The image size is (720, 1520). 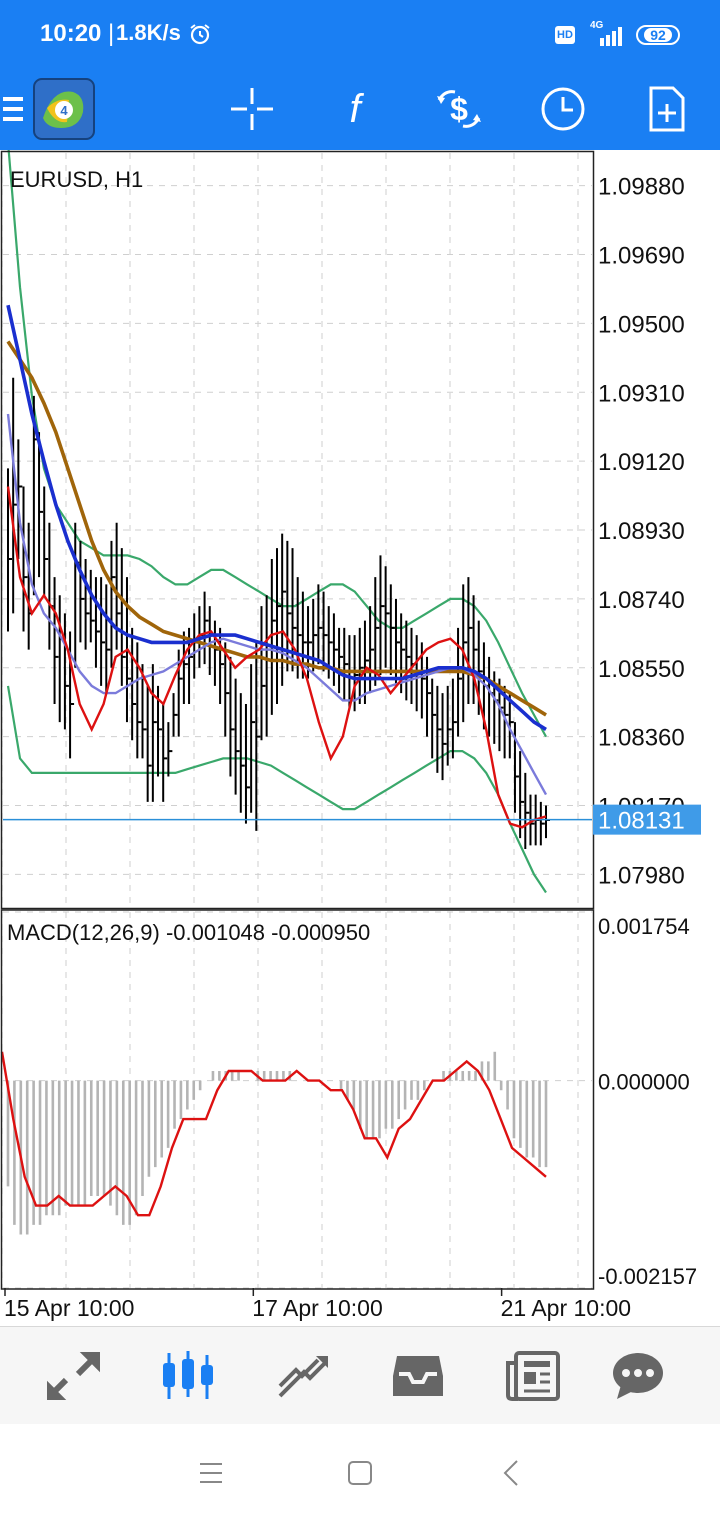 I want to click on back-icon, so click(x=510, y=1473).